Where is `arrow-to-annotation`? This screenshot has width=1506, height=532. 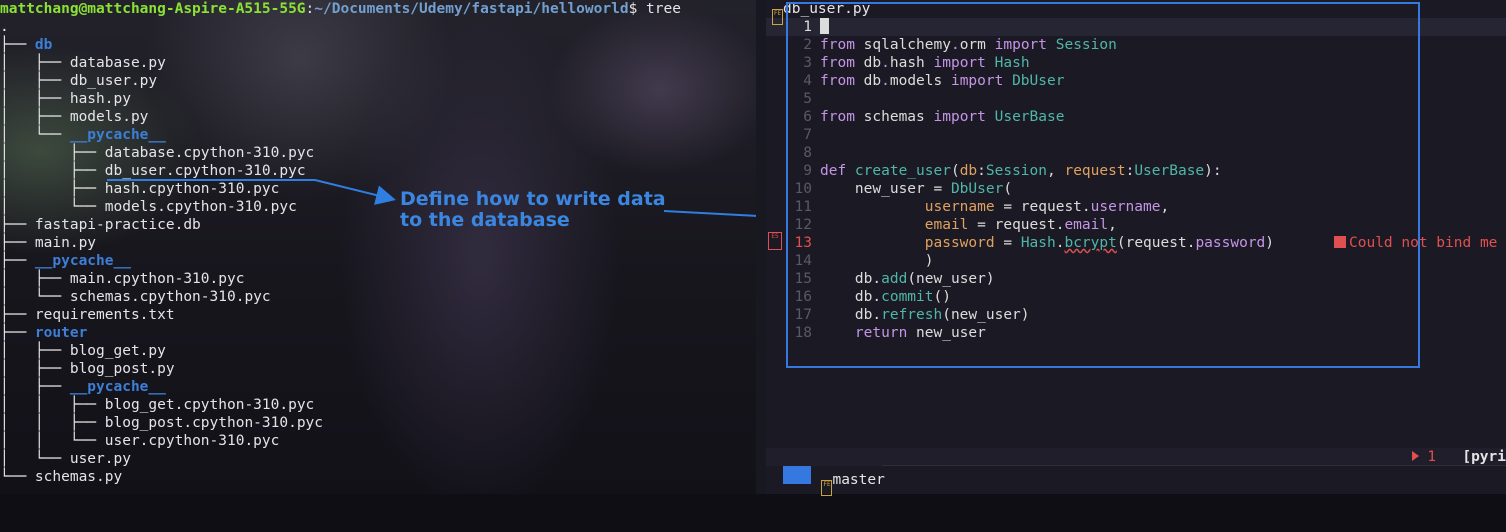 arrow-to-annotation is located at coordinates (355, 192).